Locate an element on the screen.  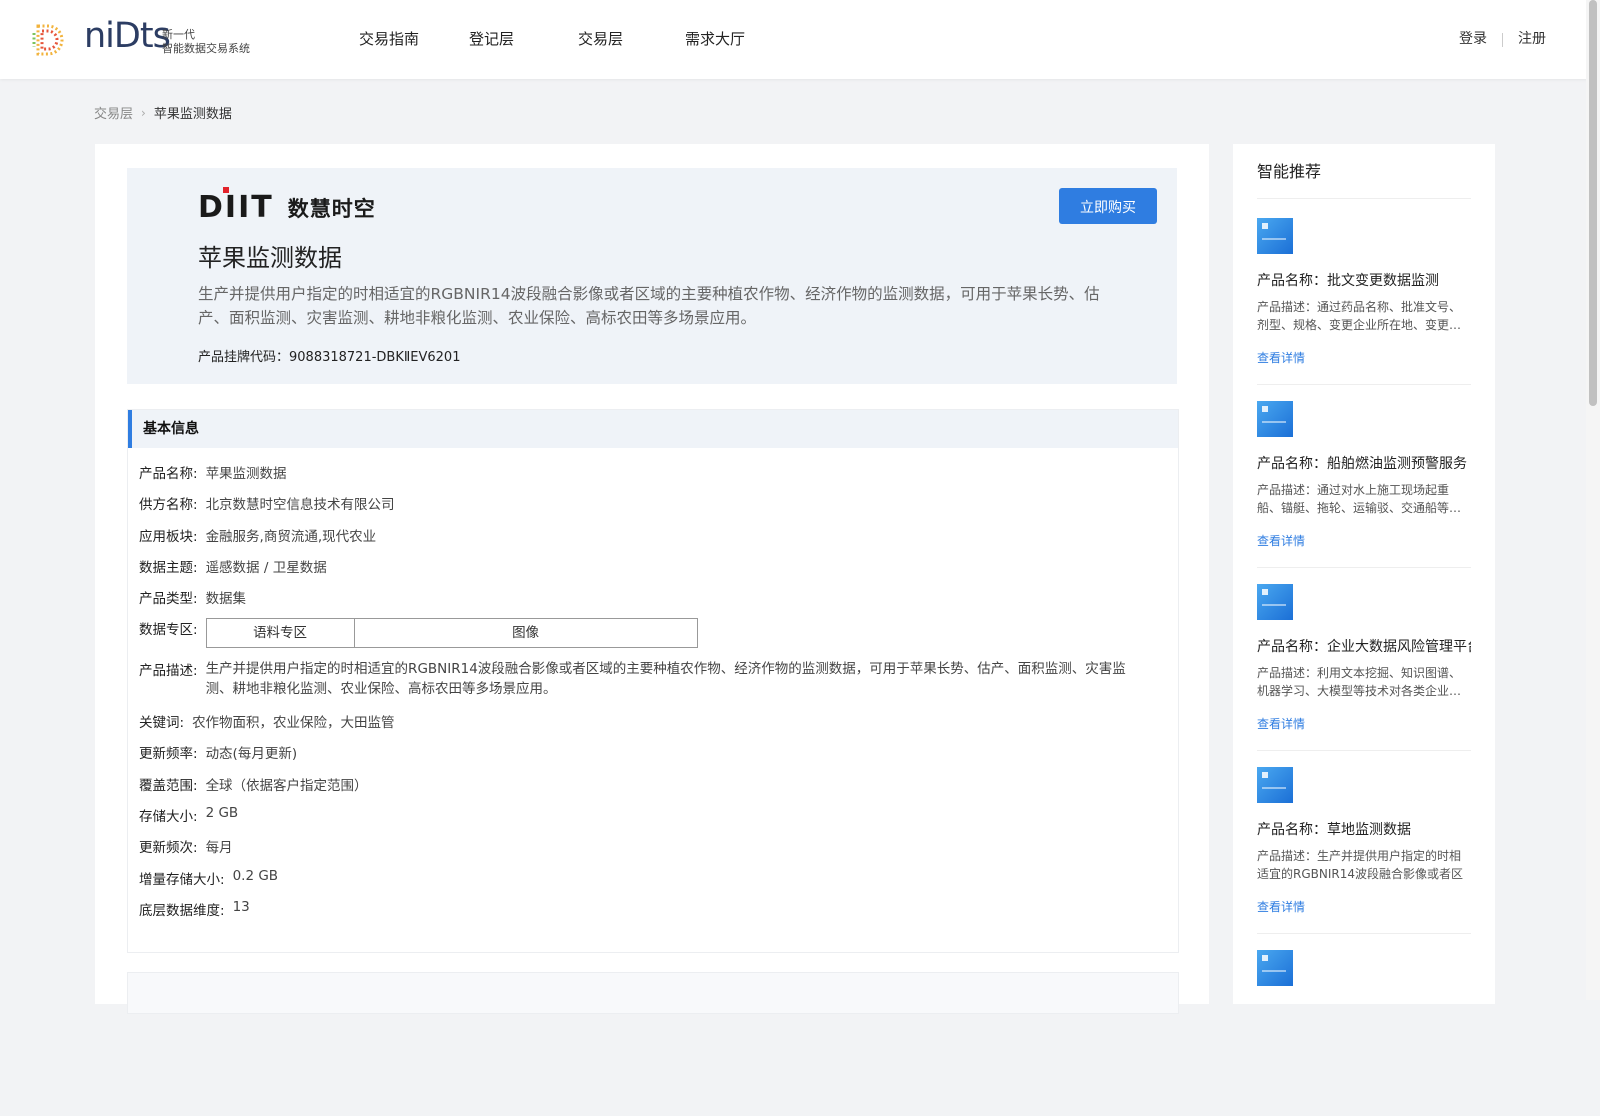
nav-demand-hall: 需求大厅 is located at coordinates (728, 39).